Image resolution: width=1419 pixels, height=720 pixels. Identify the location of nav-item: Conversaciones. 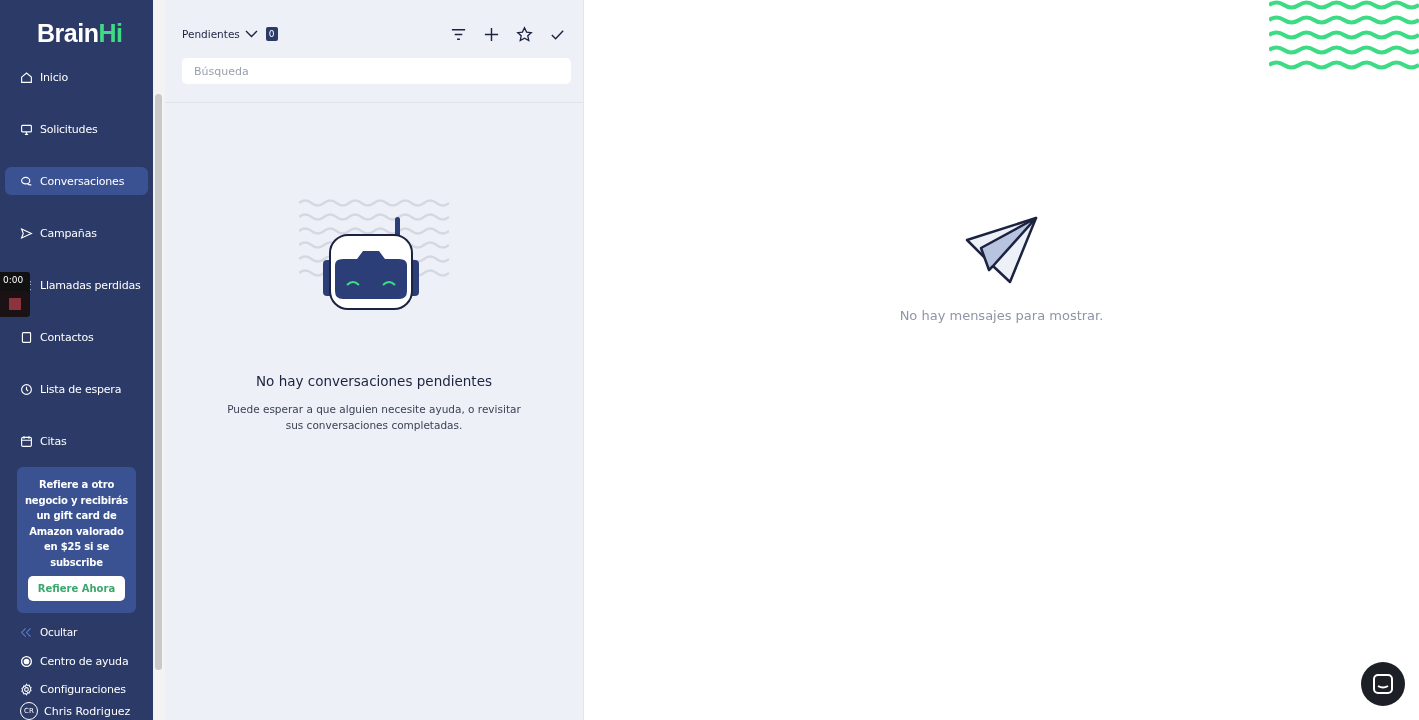
(76, 181).